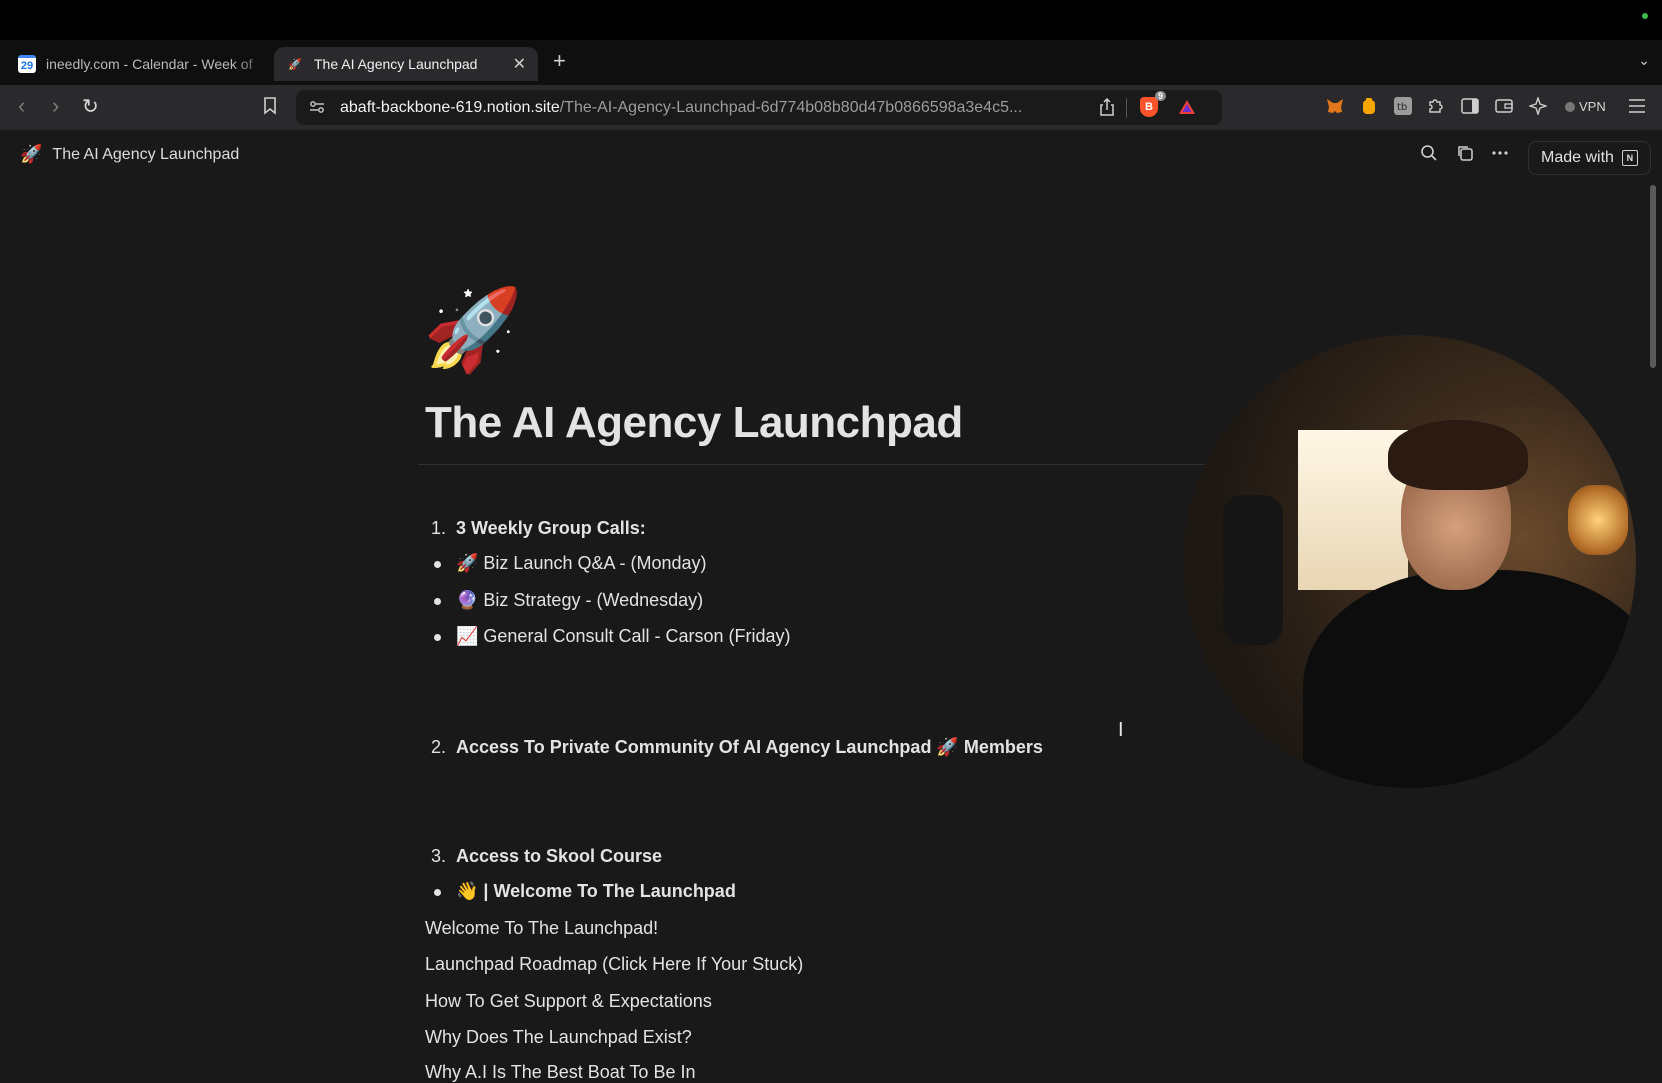 The height and width of the screenshot is (1083, 1662). Describe the element at coordinates (1126, 108) in the screenshot. I see `divider` at that location.